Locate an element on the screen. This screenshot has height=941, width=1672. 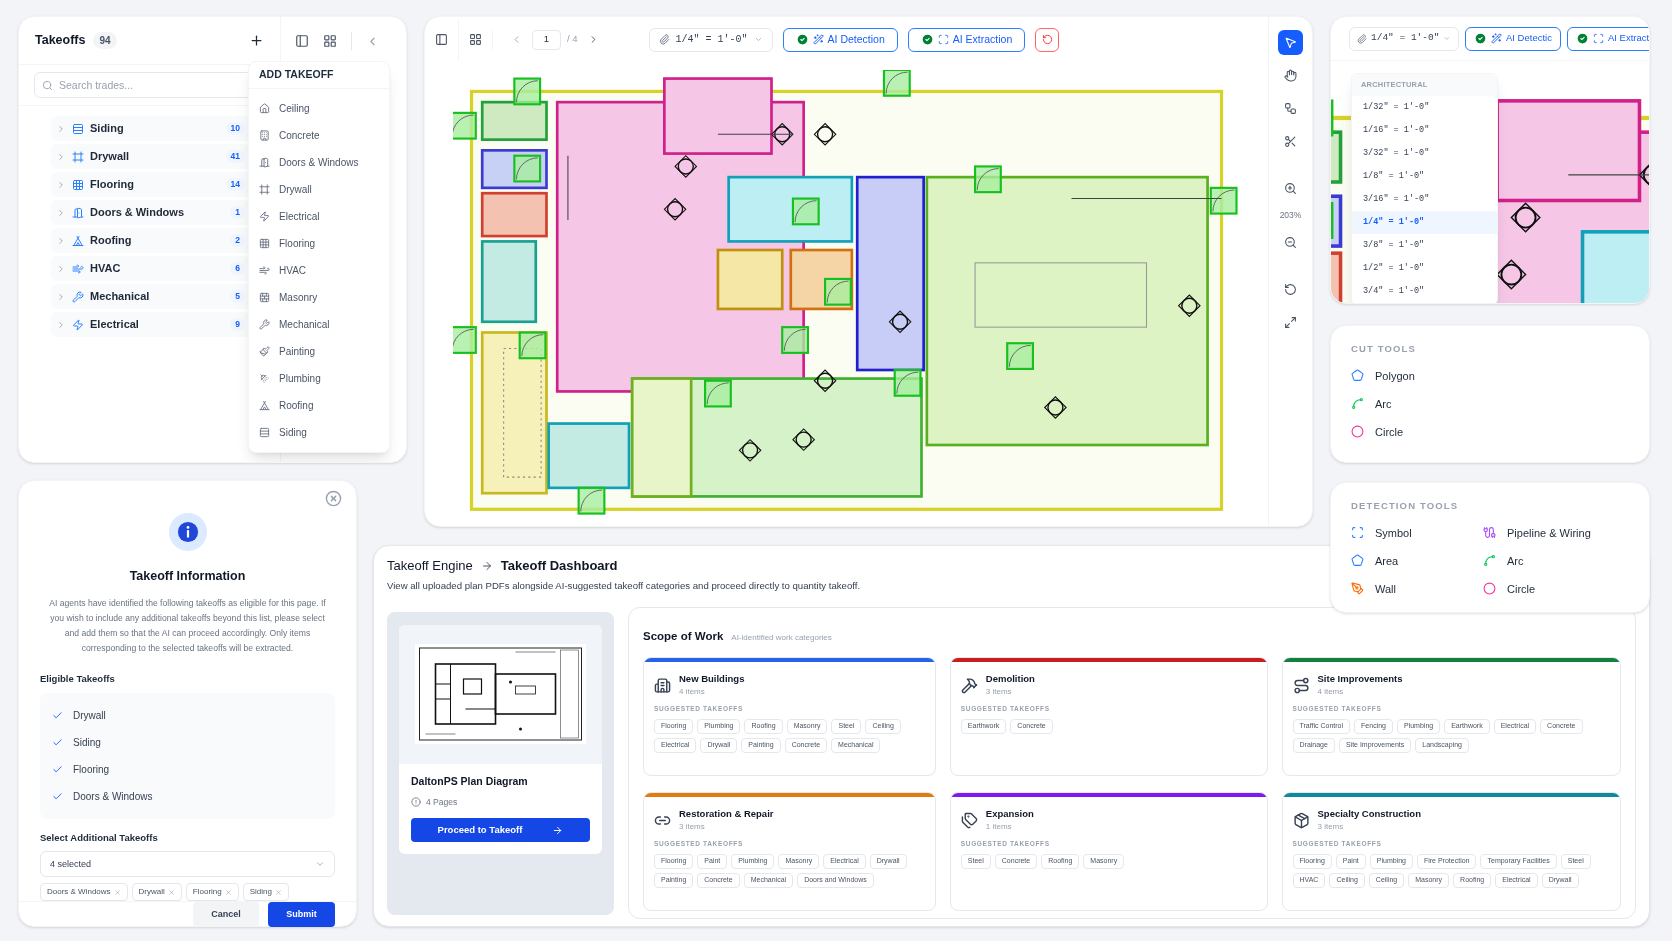
count-badge: 1 is located at coordinates (237, 212).